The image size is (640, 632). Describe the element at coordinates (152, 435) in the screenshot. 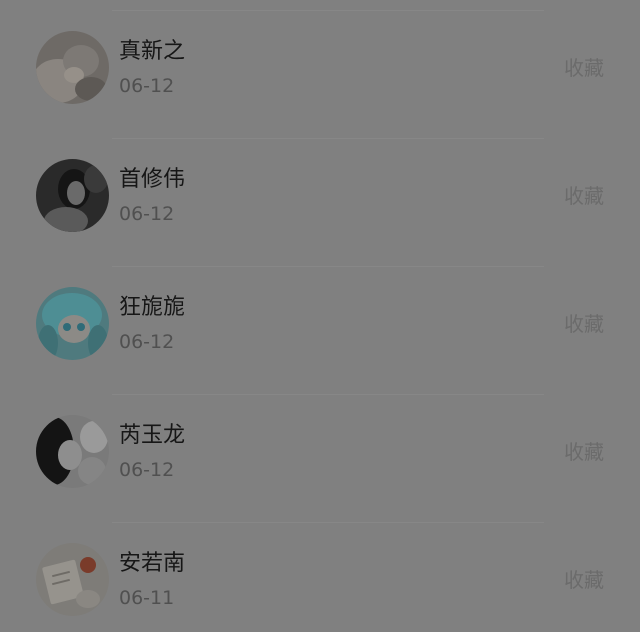

I see `contact-name: 芮玉龙` at that location.